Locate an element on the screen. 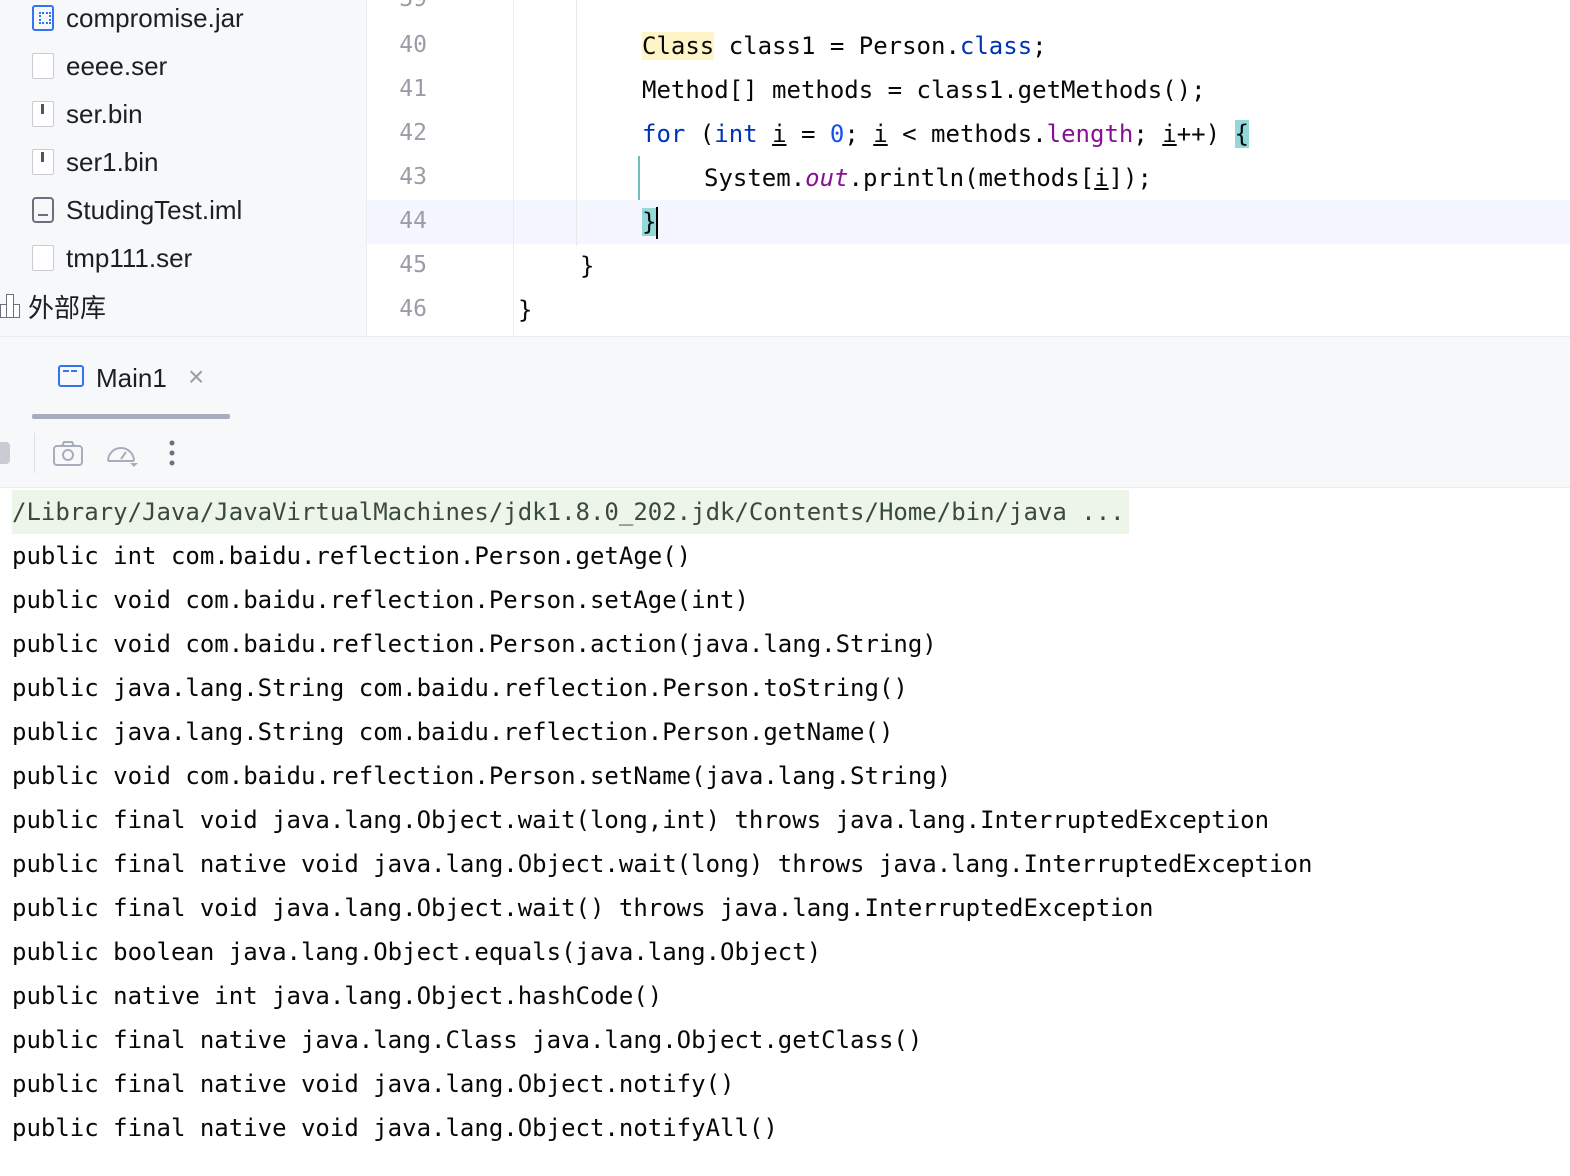 This screenshot has height=1176, width=1570. tree-item-tmp111-ser: tmp111.ser is located at coordinates (183, 258).